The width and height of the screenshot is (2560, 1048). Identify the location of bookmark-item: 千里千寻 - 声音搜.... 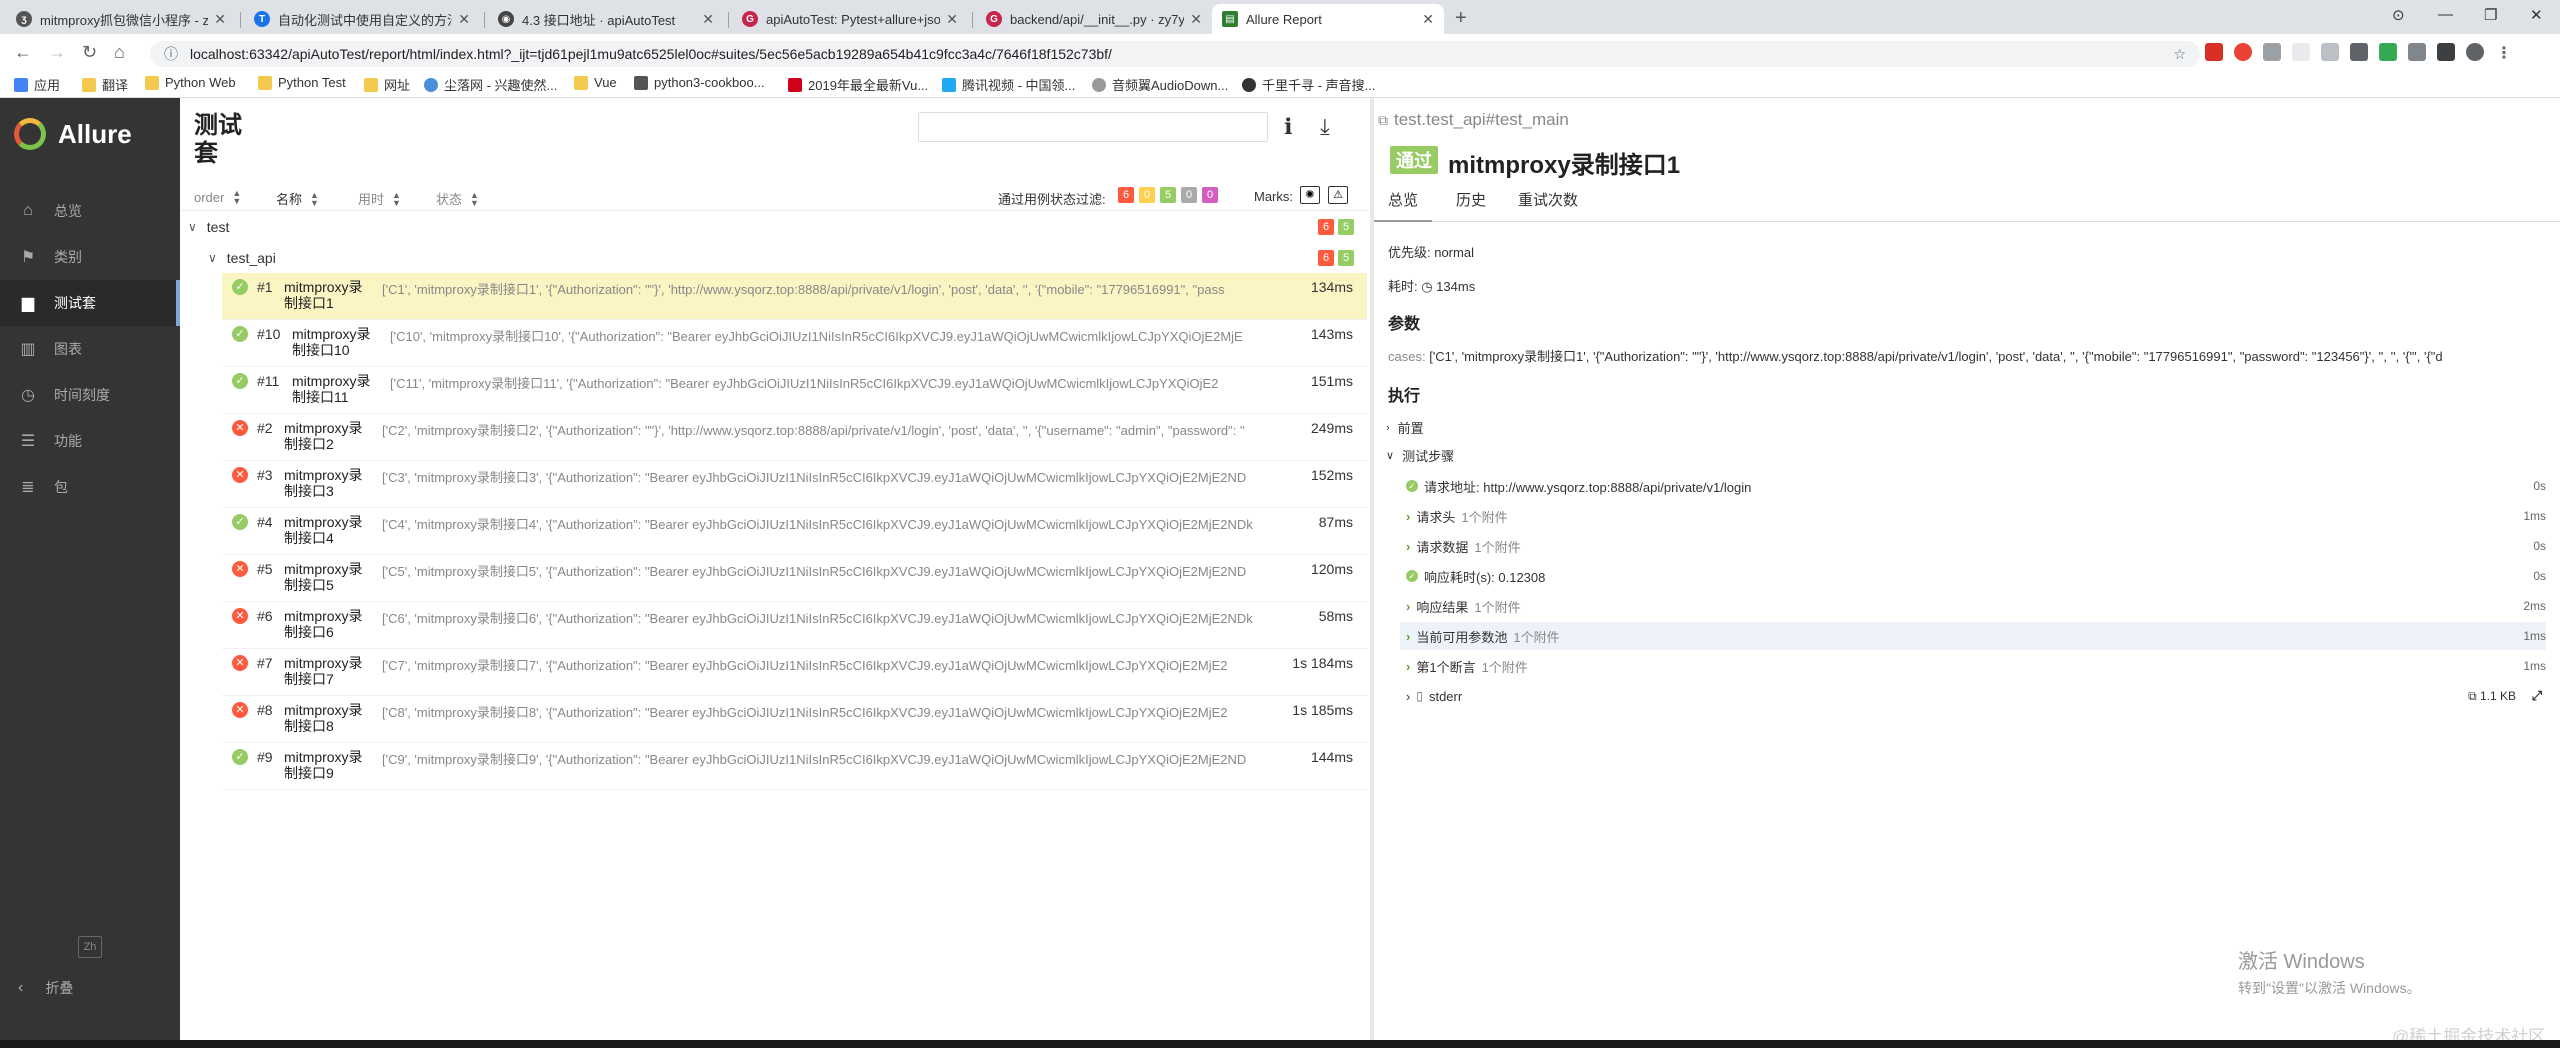
(1308, 84).